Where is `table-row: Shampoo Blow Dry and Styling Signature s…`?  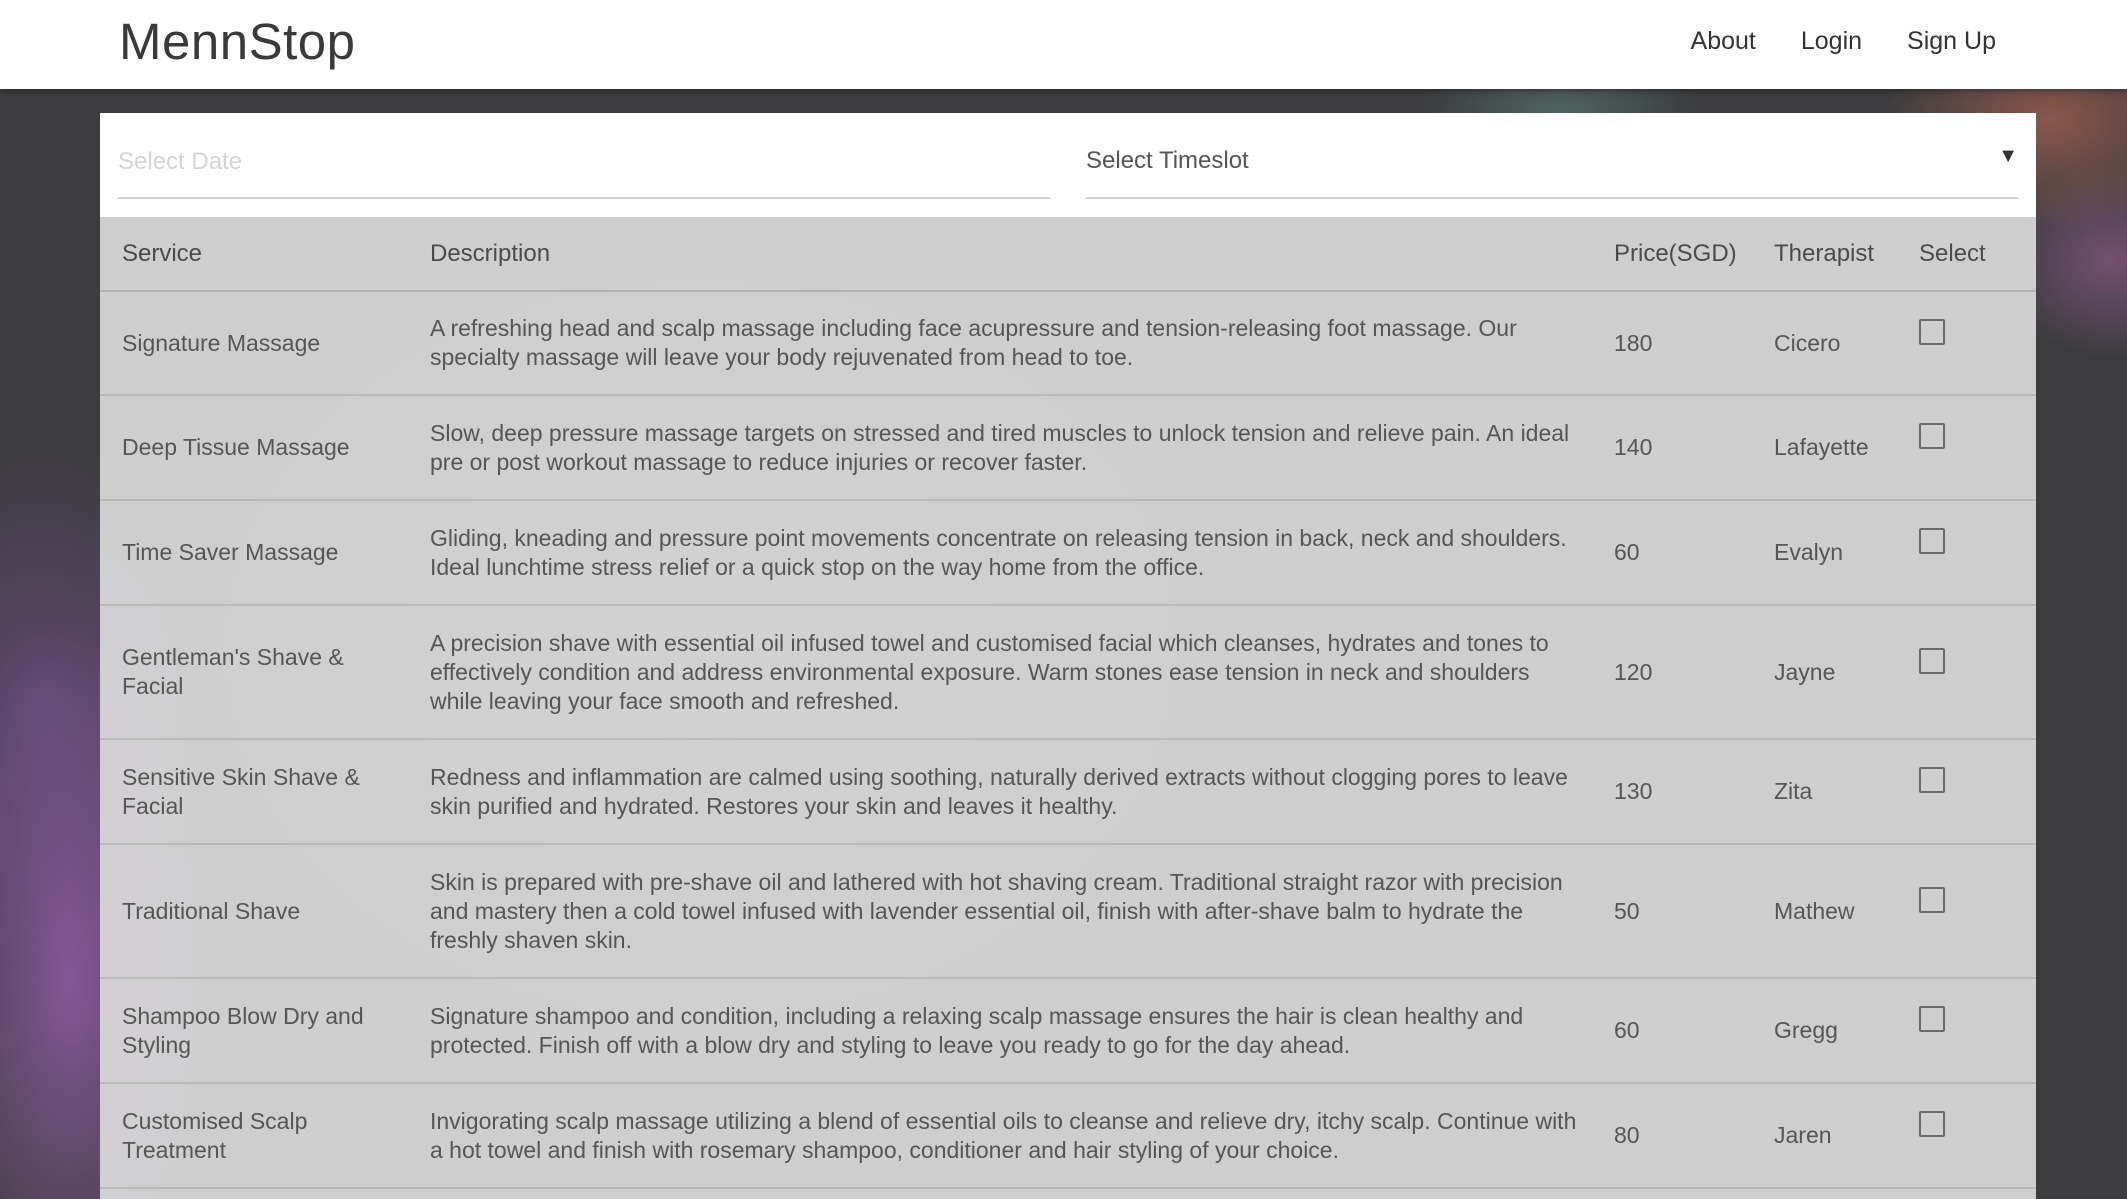 table-row: Shampoo Blow Dry and Styling Signature s… is located at coordinates (1068, 1031).